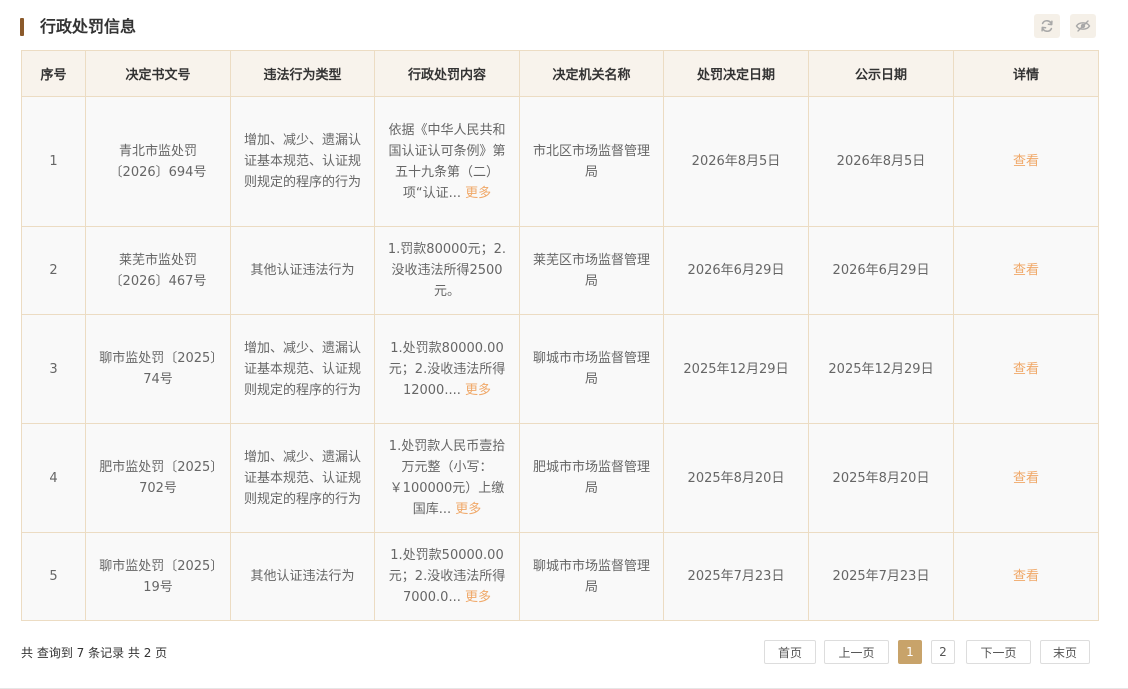 Image resolution: width=1128 pixels, height=689 pixels. Describe the element at coordinates (22, 27) in the screenshot. I see `title-accent-bar` at that location.